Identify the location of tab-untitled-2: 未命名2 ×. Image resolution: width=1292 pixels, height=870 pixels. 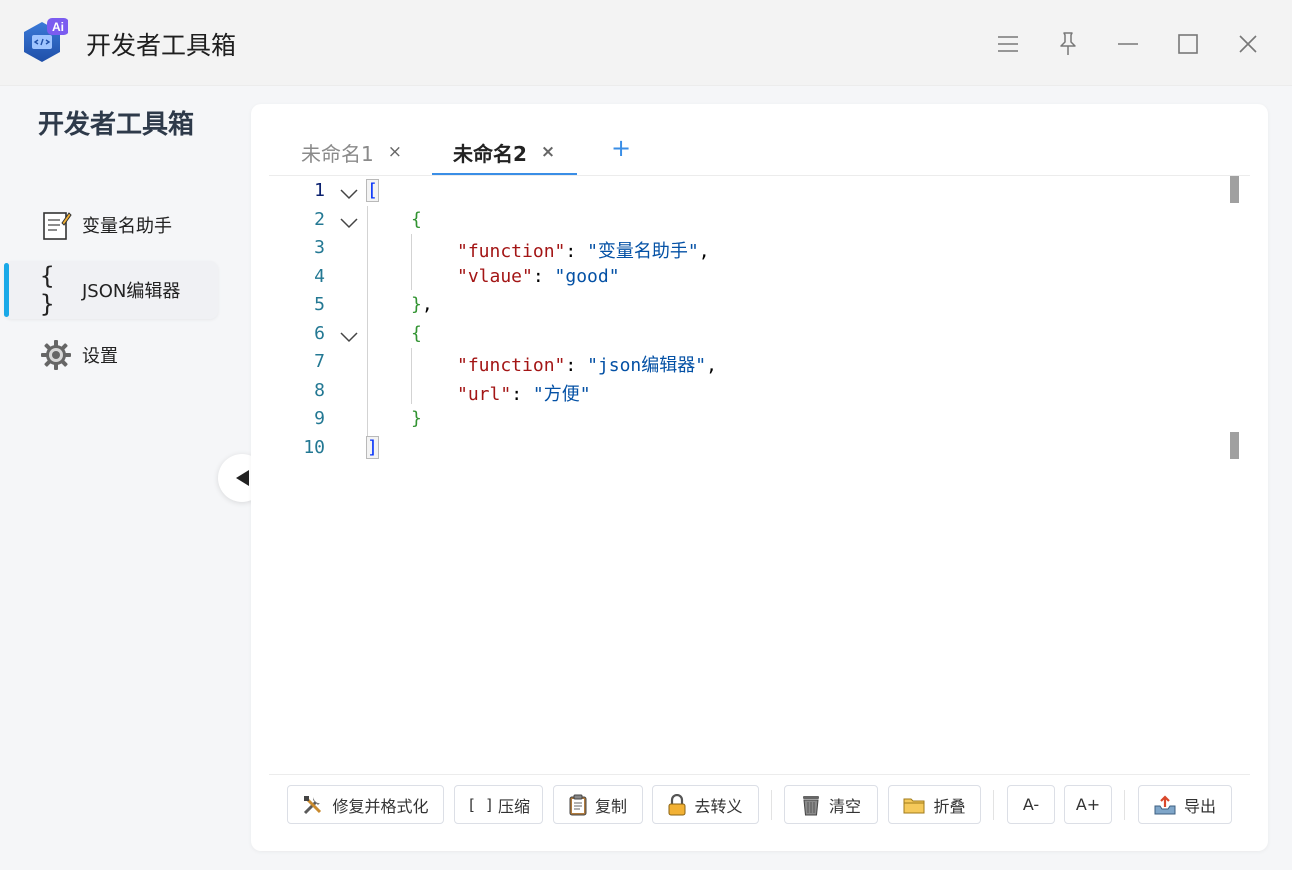
(505, 154).